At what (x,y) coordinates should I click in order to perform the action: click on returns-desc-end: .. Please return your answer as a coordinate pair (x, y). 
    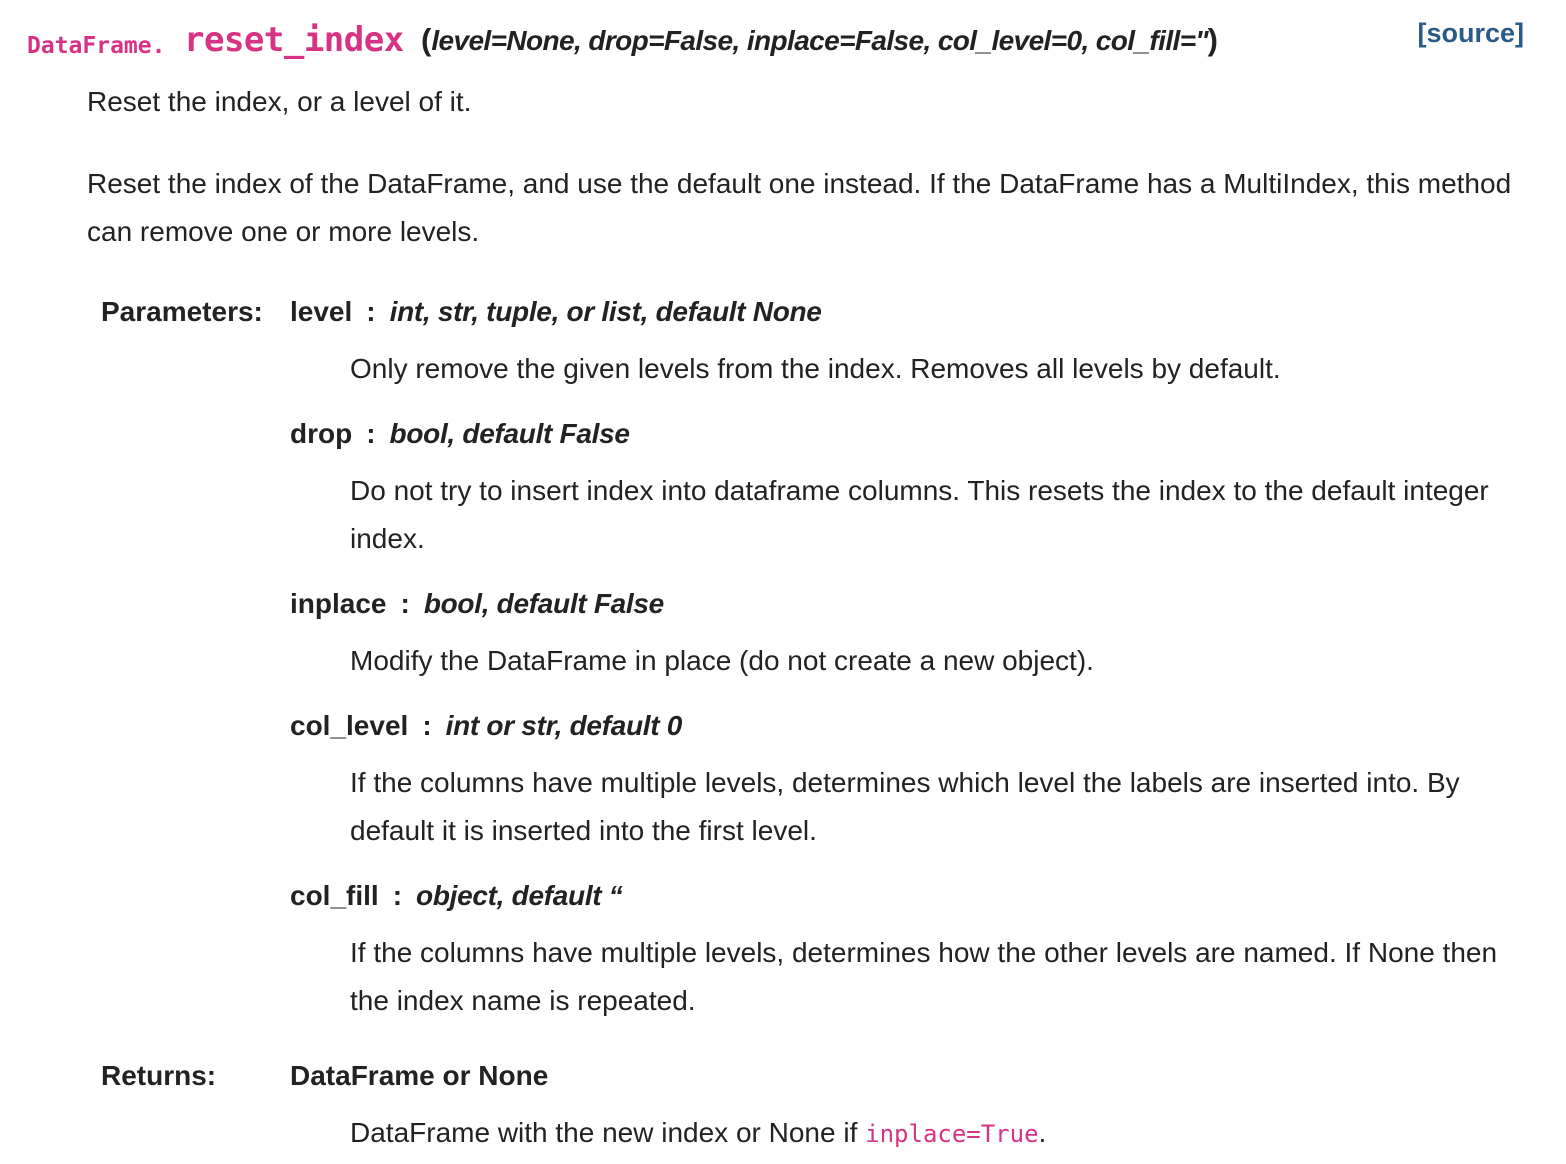
    Looking at the image, I should click on (1042, 1132).